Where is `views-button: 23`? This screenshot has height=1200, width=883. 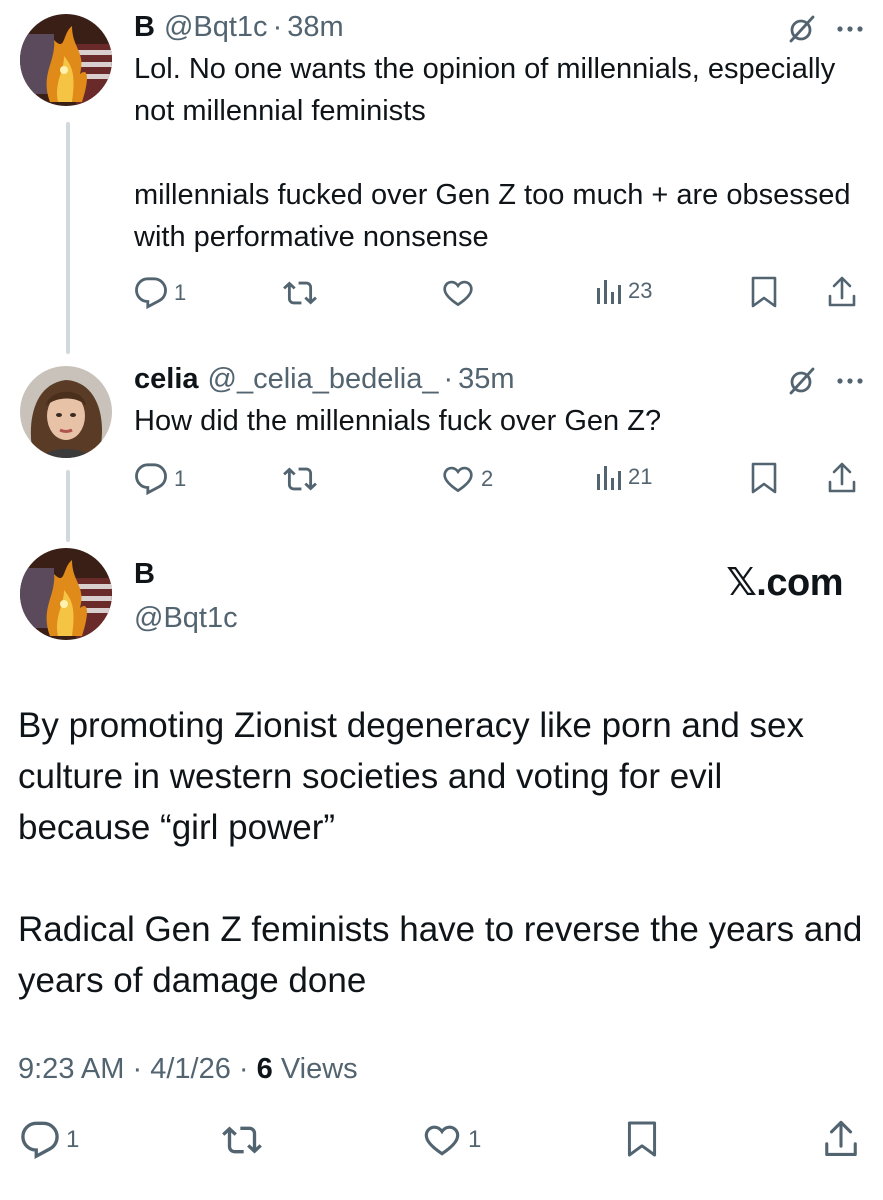 views-button: 23 is located at coordinates (624, 291).